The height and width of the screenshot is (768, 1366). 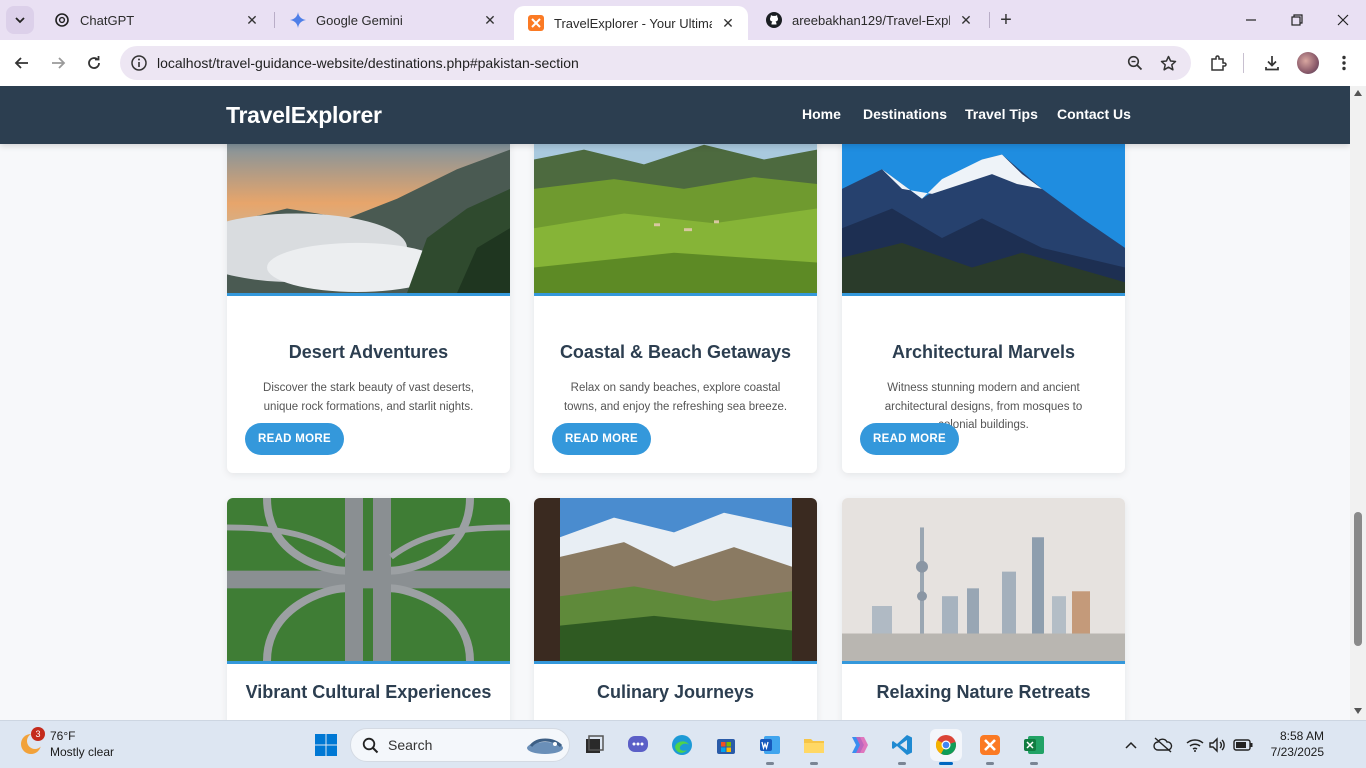 I want to click on taskbar-store, so click(x=726, y=745).